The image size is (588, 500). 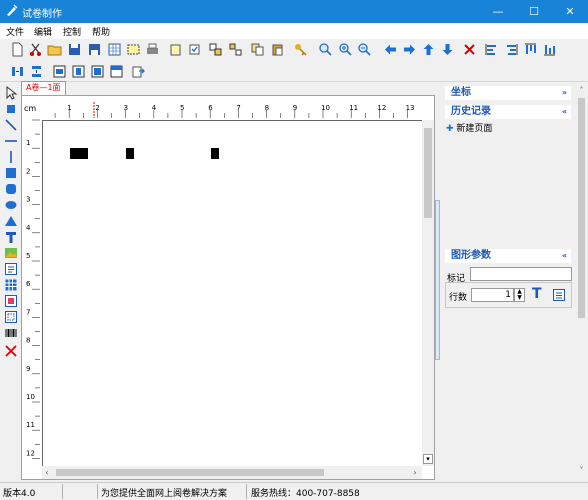 What do you see at coordinates (11, 189) in the screenshot?
I see `rounded-rect-icon` at bounding box center [11, 189].